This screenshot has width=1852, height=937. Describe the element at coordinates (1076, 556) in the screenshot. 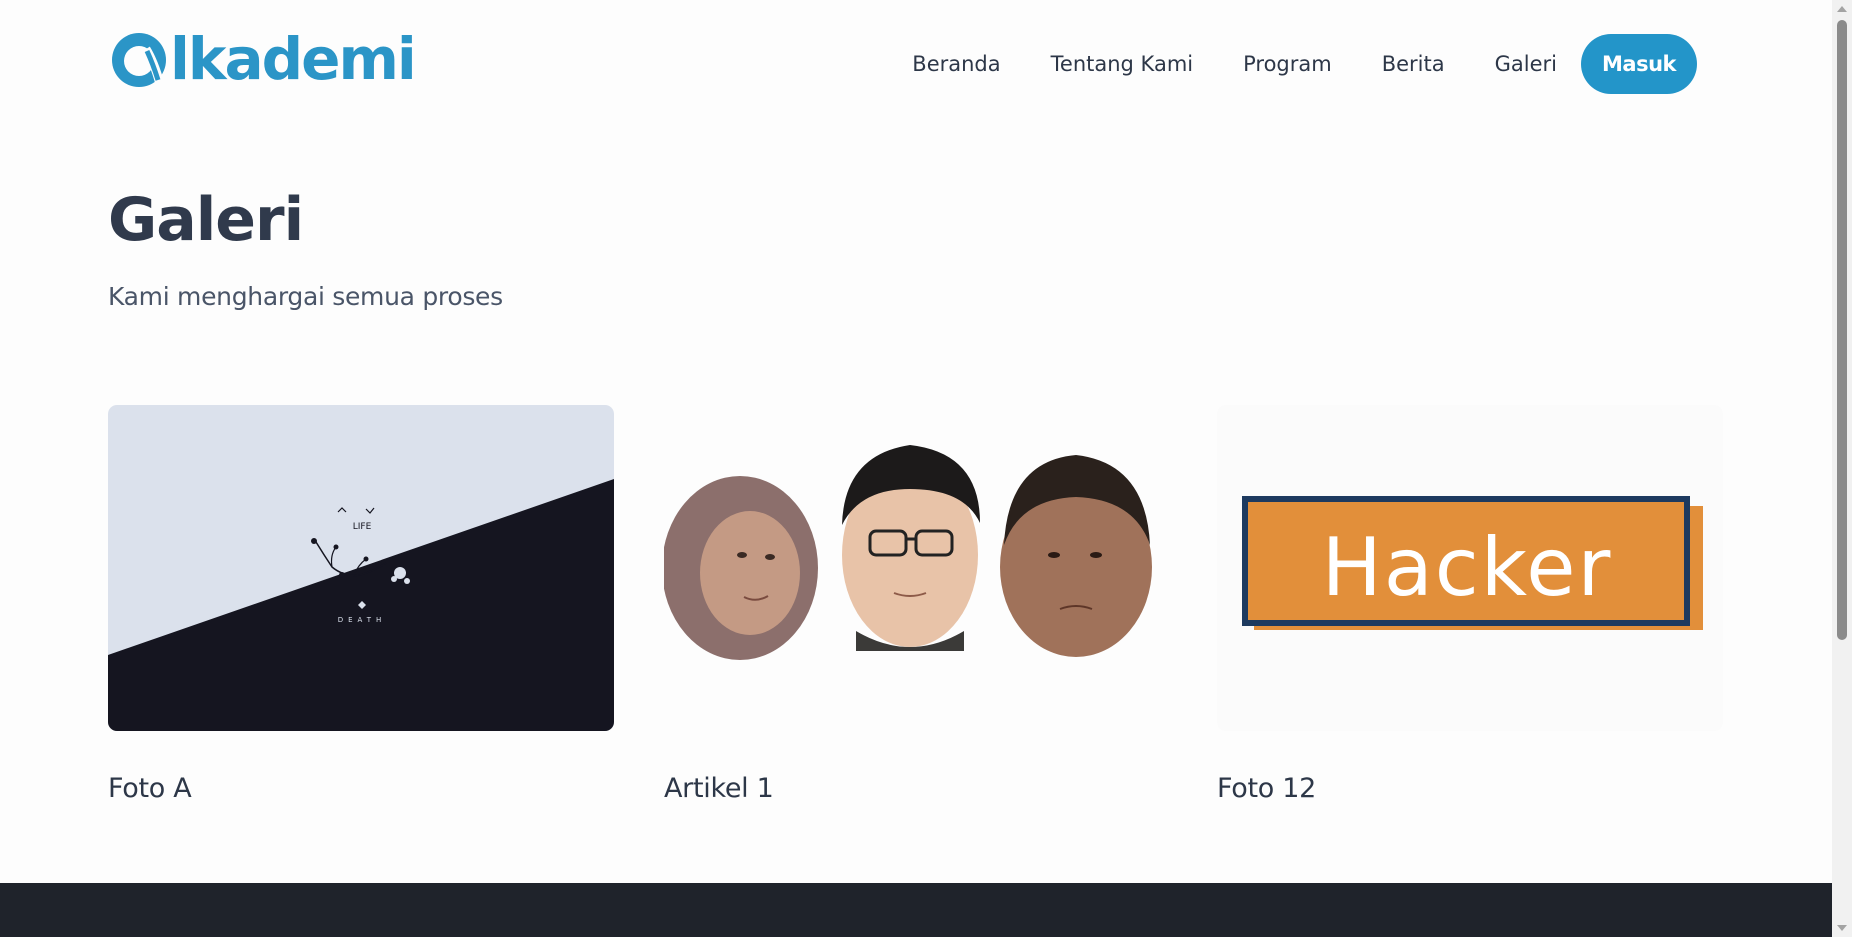

I see `face-long-hair` at that location.